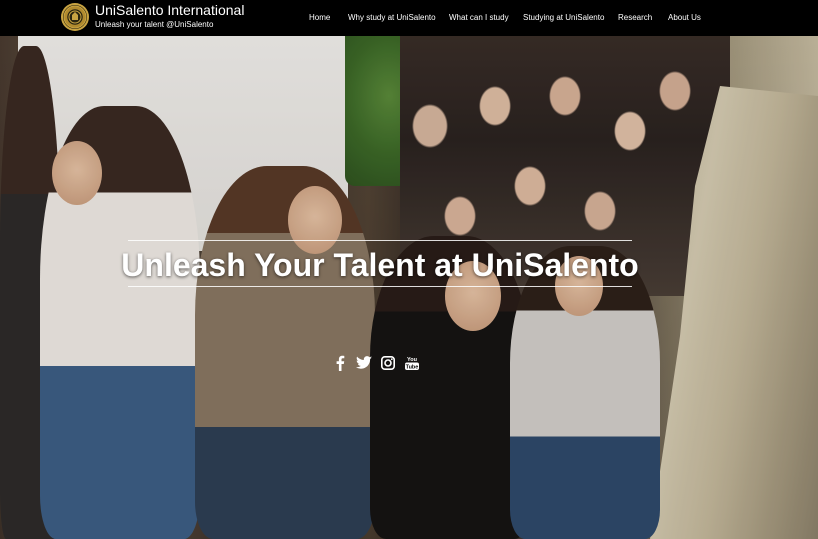 This screenshot has height=539, width=818. What do you see at coordinates (319, 17) in the screenshot?
I see `nav-item-home: Home` at bounding box center [319, 17].